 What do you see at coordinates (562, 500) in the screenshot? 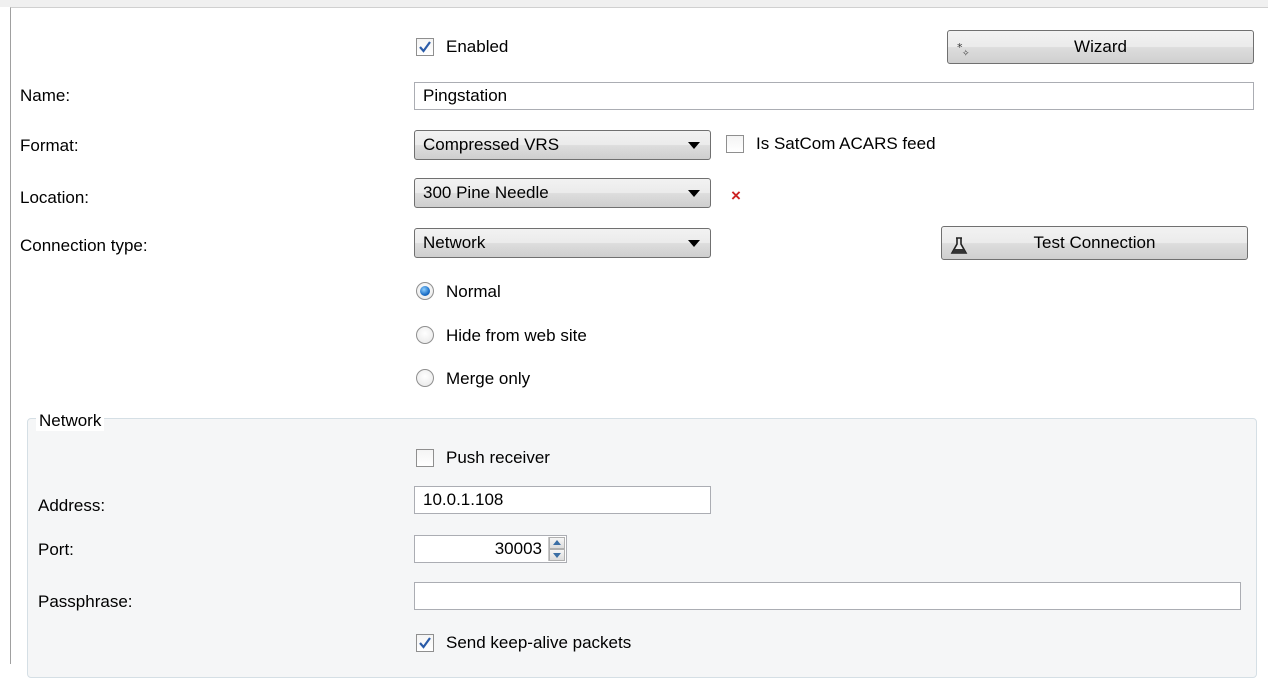
I see `address-input: 10.0.1.108` at bounding box center [562, 500].